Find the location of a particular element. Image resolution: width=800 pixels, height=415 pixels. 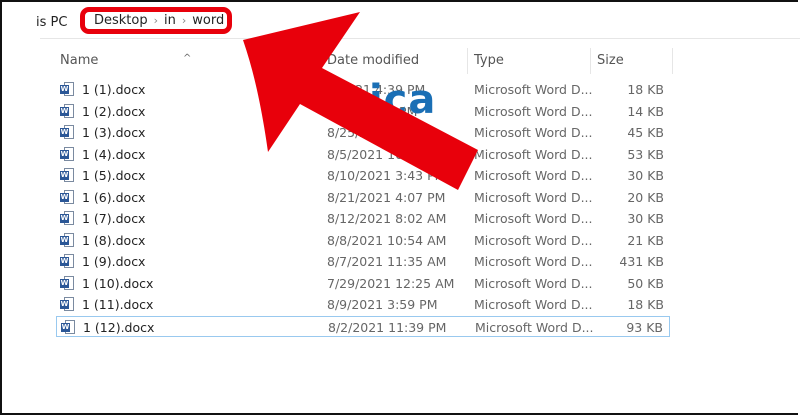

red-arrow-annotation is located at coordinates (360, 101).